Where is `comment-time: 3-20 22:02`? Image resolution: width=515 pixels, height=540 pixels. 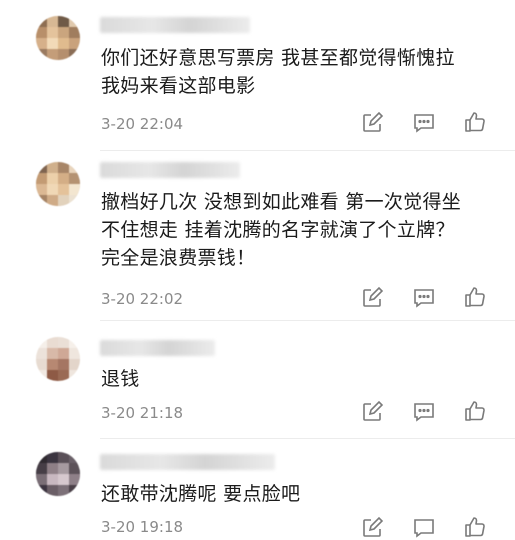 comment-time: 3-20 22:02 is located at coordinates (142, 299).